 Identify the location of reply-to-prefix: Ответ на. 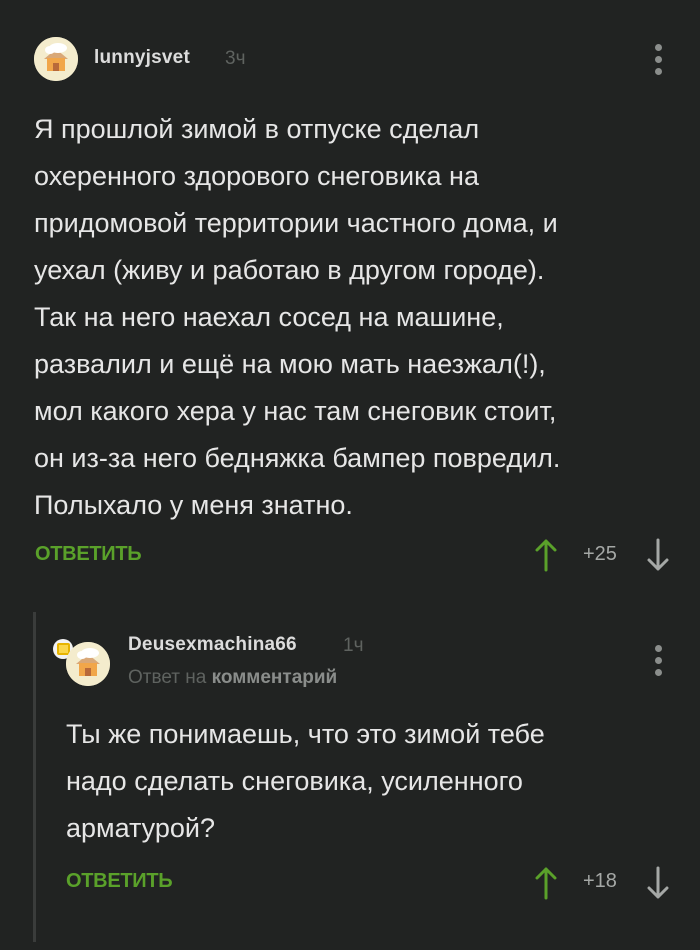
(167, 677).